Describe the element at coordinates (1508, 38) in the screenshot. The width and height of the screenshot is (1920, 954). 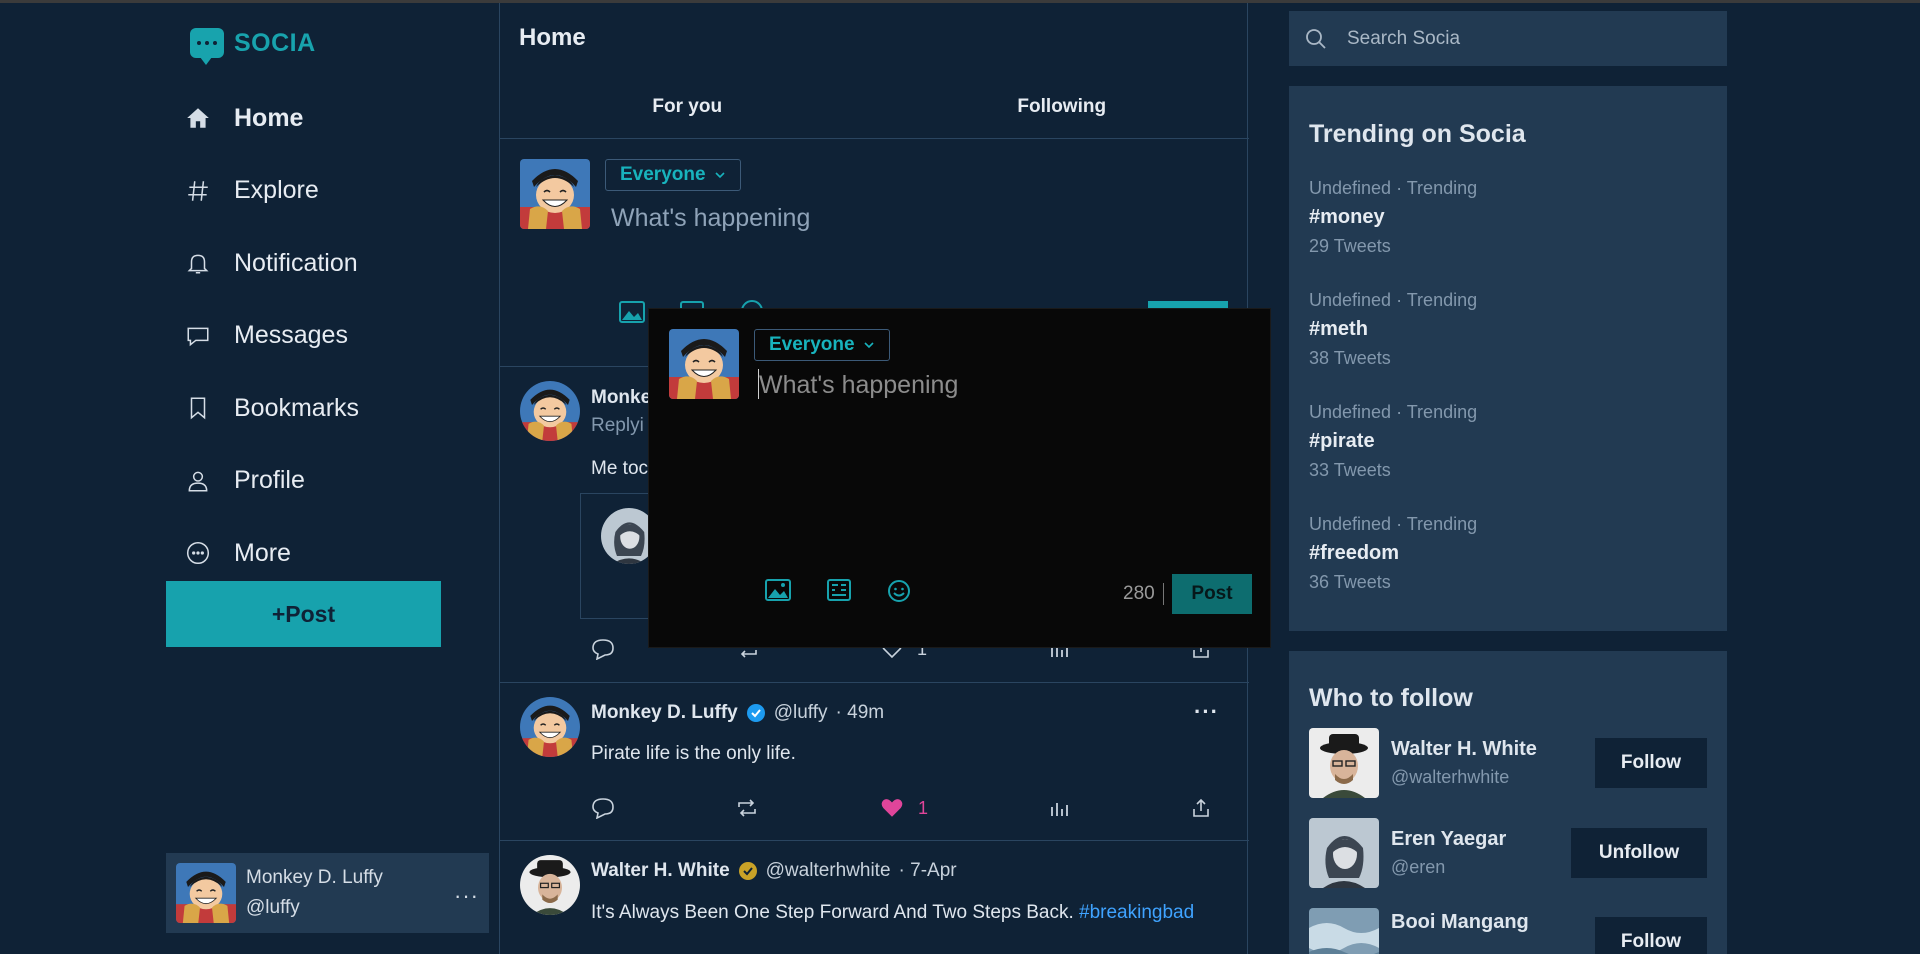
I see `search-bar: Search Socia` at that location.